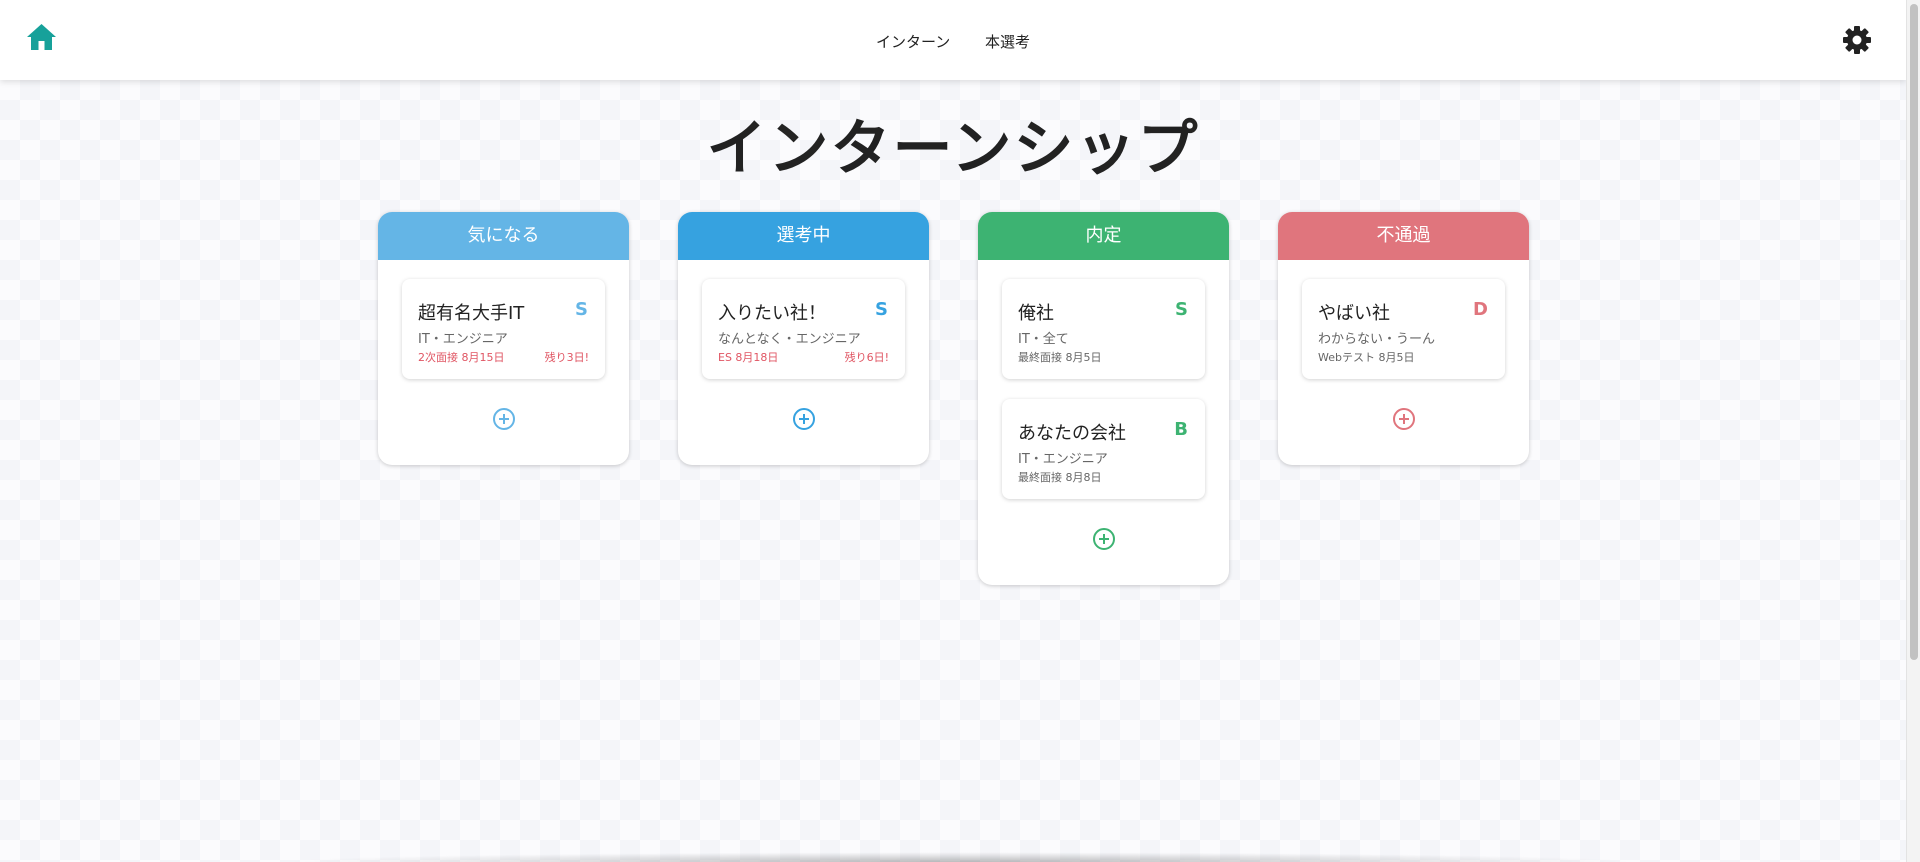 The width and height of the screenshot is (1920, 862). I want to click on column-header: 内定, so click(1103, 236).